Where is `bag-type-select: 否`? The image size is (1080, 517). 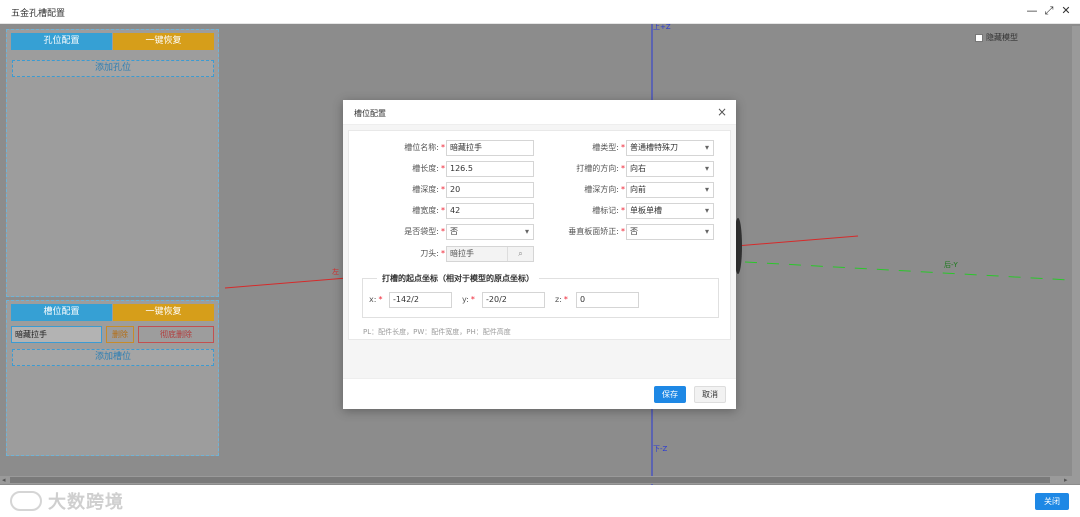 bag-type-select: 否 is located at coordinates (490, 232).